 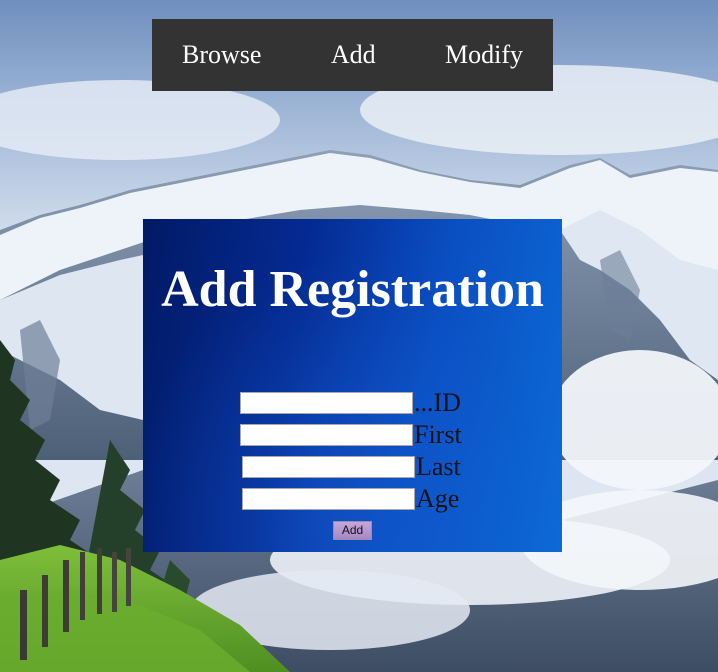 I want to click on last-field-row: Last, so click(x=351, y=467).